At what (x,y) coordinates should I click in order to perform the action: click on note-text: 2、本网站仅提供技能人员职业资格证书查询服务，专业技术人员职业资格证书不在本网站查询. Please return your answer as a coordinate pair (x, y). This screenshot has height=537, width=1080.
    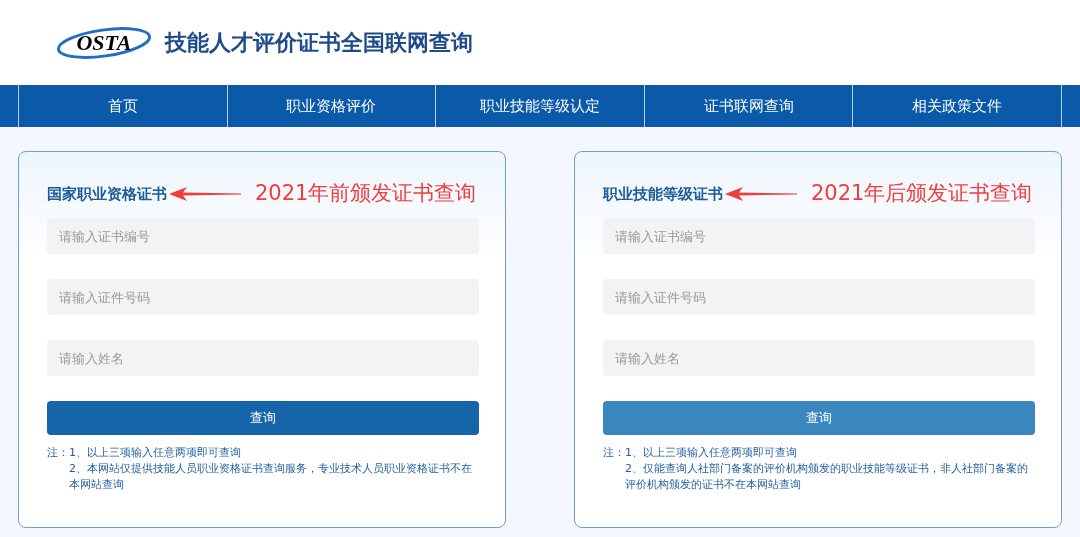
    Looking at the image, I should click on (271, 477).